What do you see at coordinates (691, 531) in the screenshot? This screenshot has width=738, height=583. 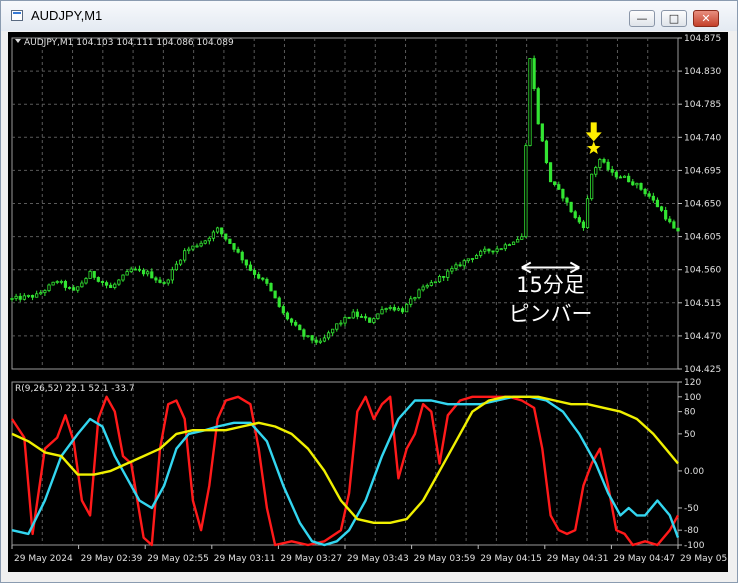 I see `oscillator-y-tick-label: -80` at bounding box center [691, 531].